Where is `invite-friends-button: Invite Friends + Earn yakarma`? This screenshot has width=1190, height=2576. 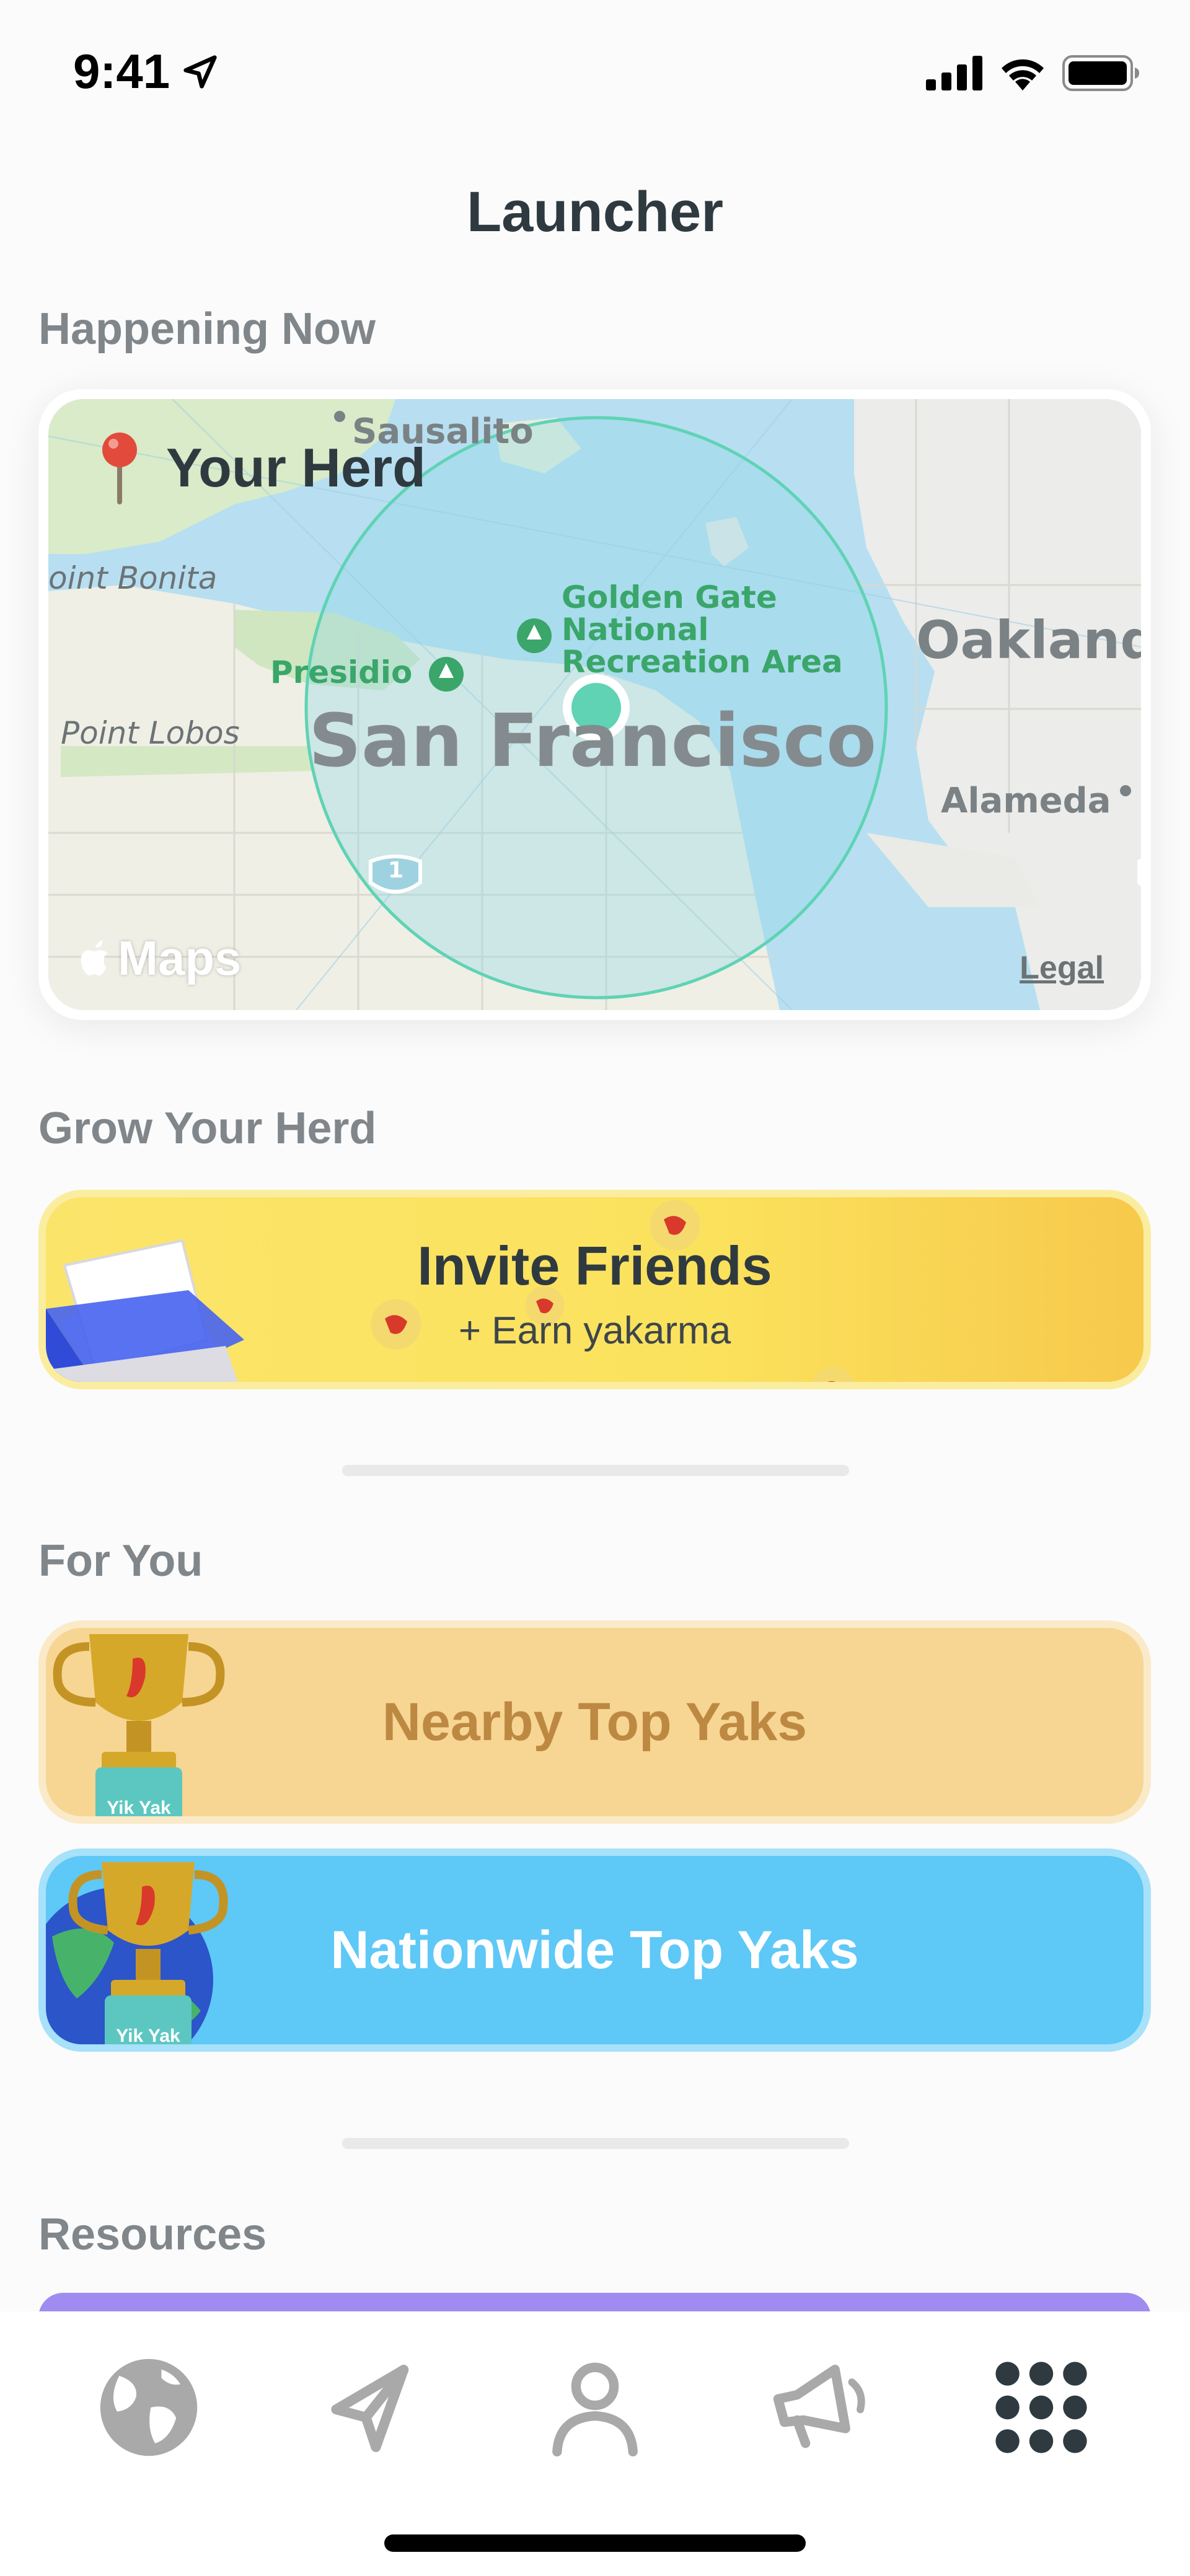
invite-friends-button: Invite Friends + Earn yakarma is located at coordinates (594, 1290).